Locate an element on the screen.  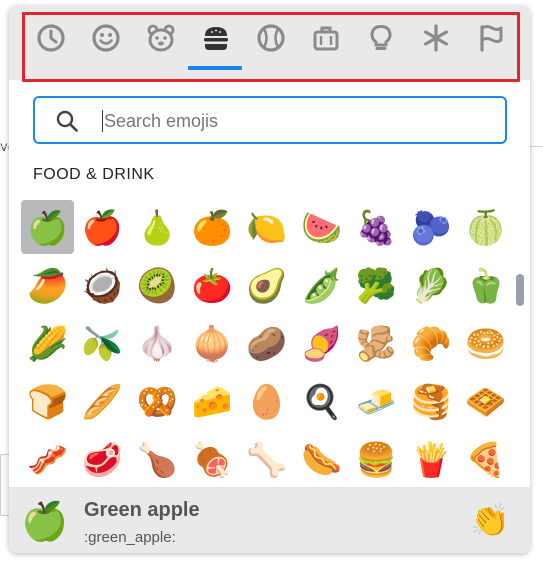
emoji-cell: 🥬 is located at coordinates (430, 285).